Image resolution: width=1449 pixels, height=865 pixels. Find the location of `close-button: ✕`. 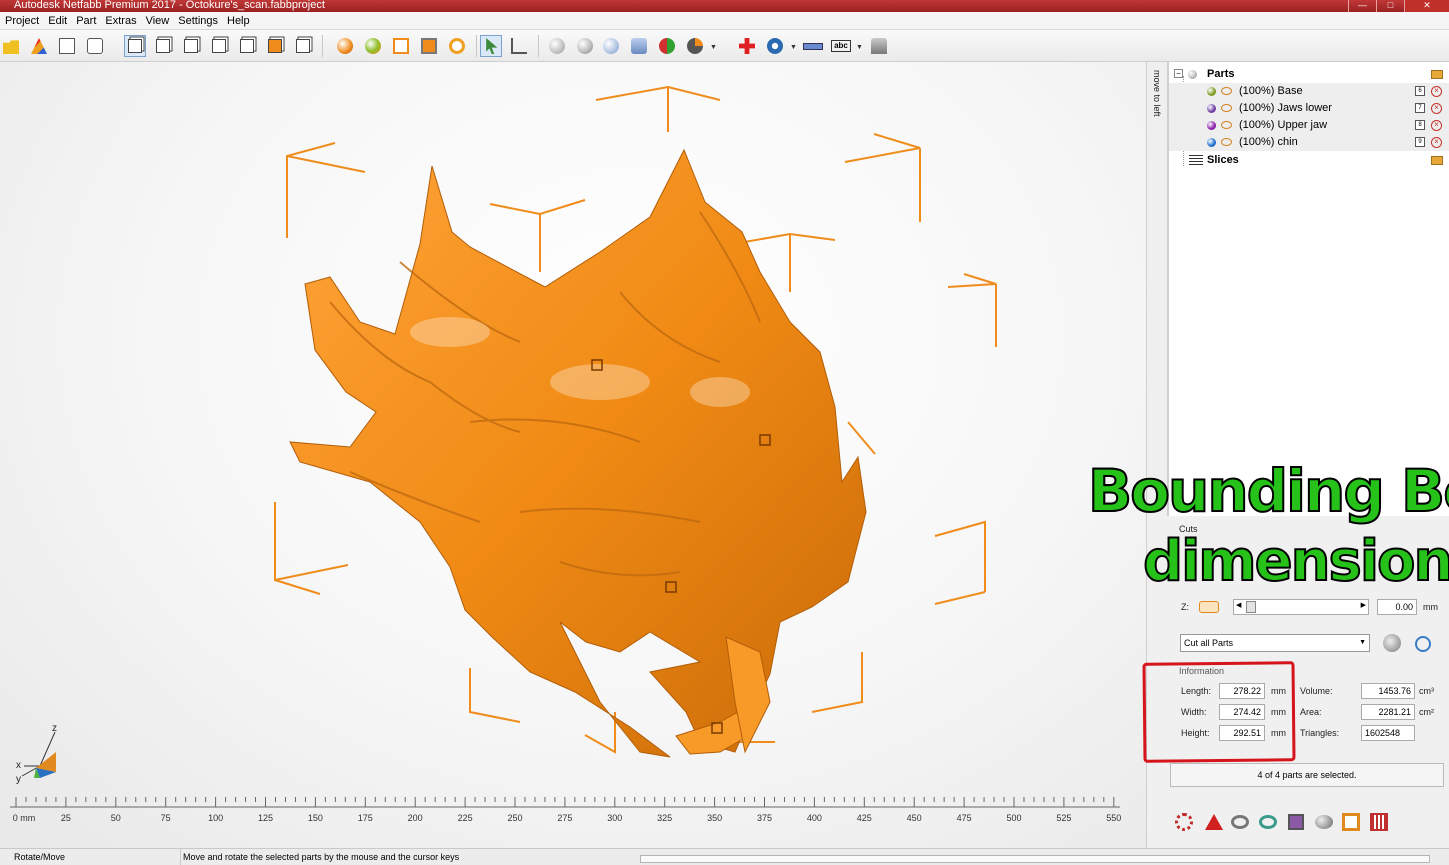

close-button: ✕ is located at coordinates (1426, 6).